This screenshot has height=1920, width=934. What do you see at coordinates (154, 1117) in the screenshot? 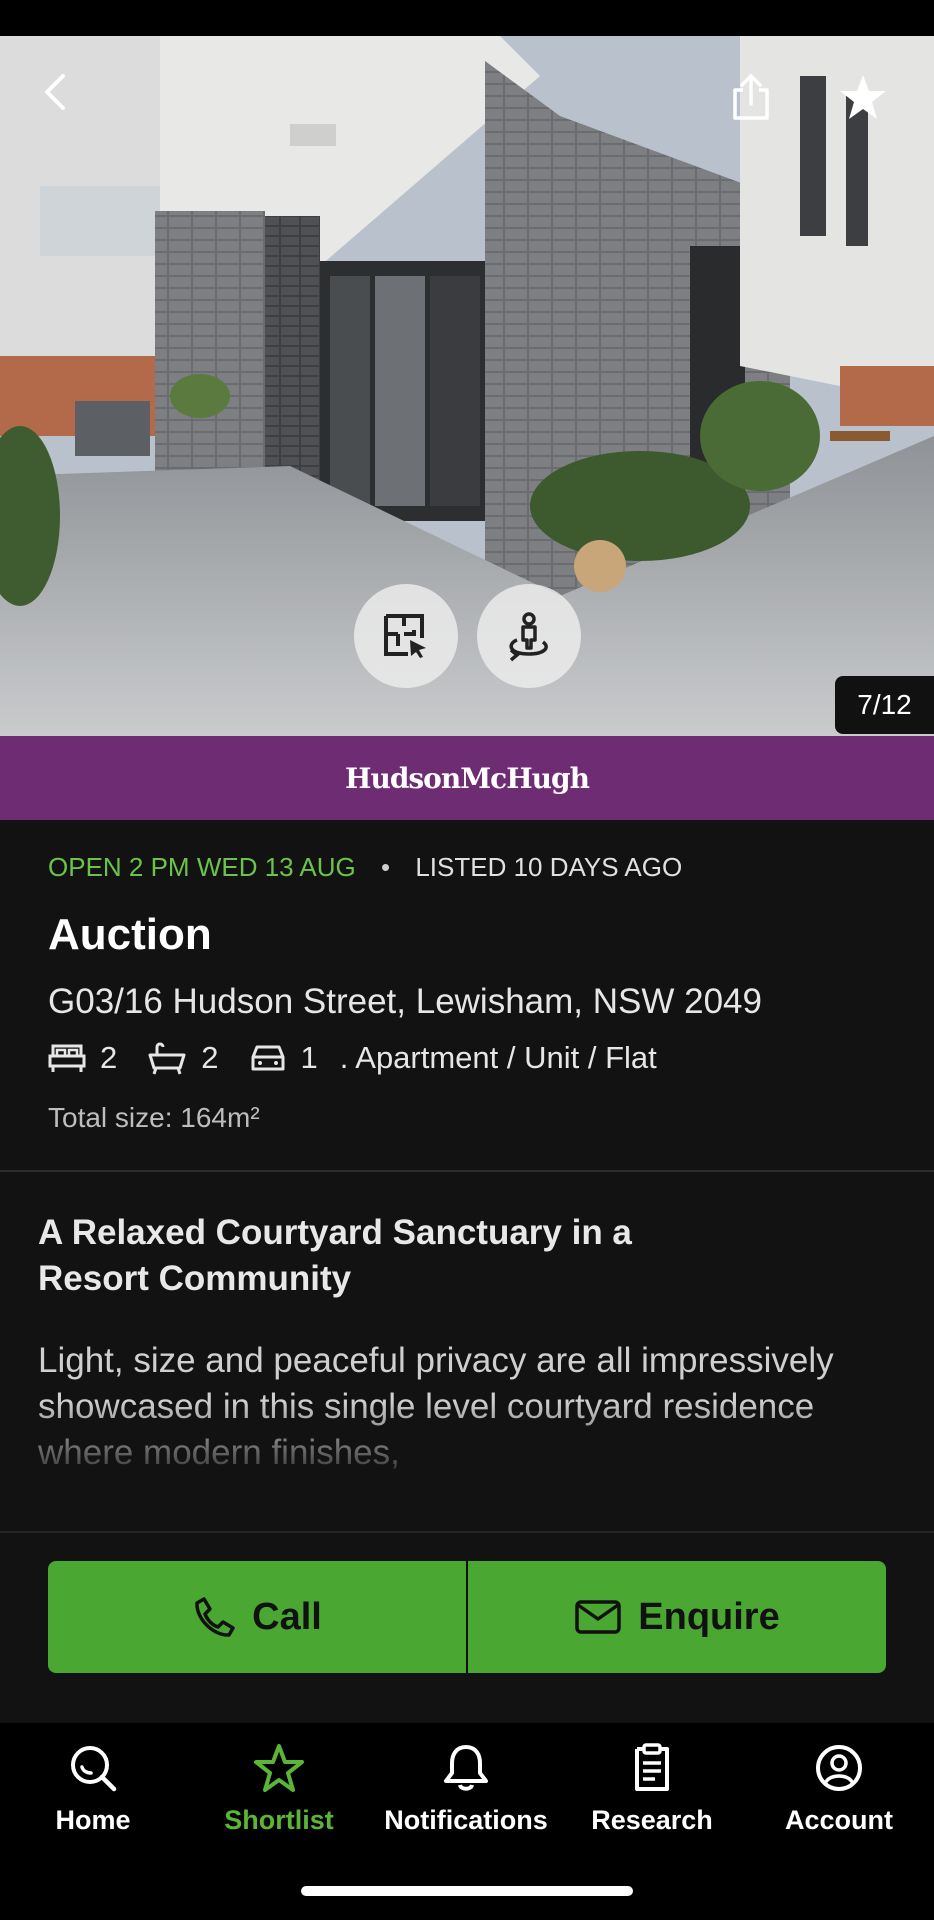
I see `total-size: Total size: 164m²` at bounding box center [154, 1117].